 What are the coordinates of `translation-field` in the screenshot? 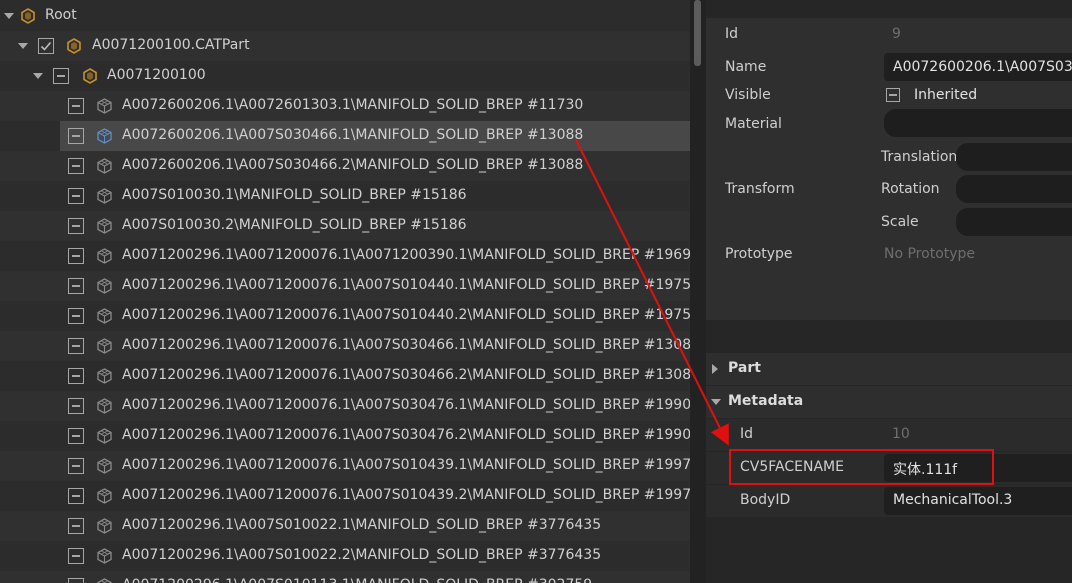 It's located at (1014, 157).